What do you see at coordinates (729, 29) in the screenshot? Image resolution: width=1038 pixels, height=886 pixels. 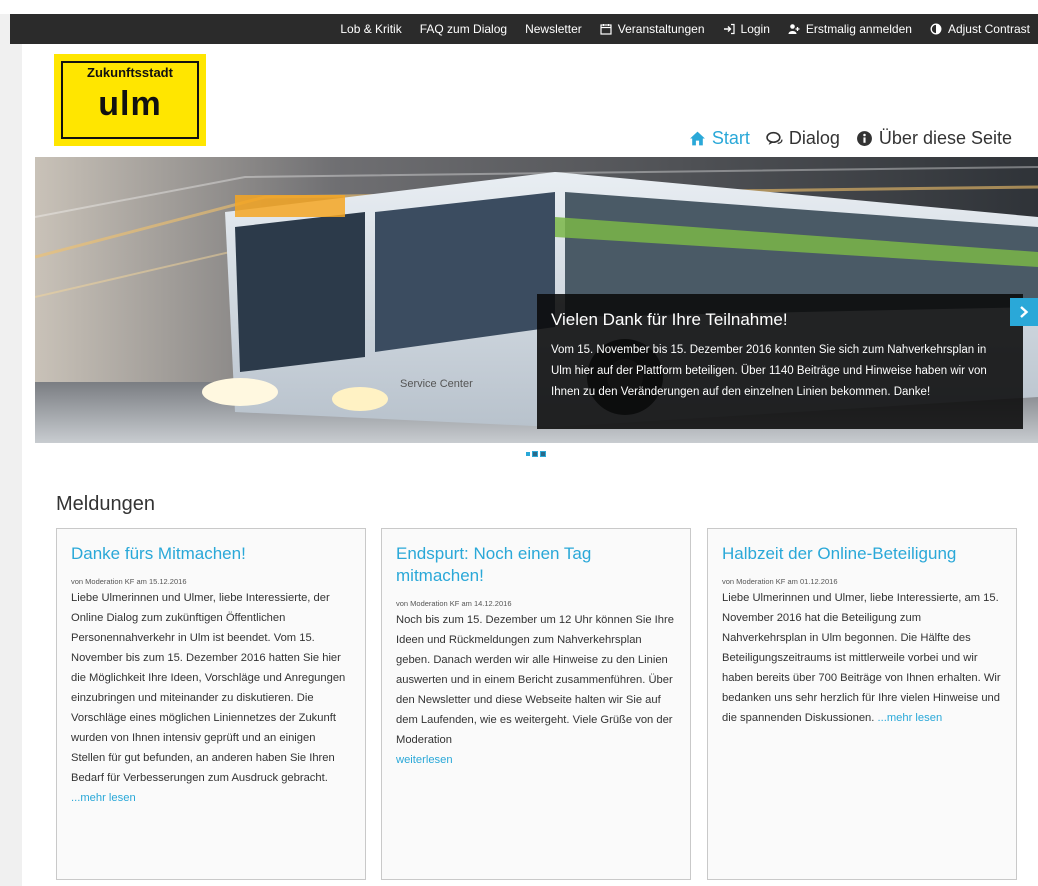 I see `sign-in-icon` at bounding box center [729, 29].